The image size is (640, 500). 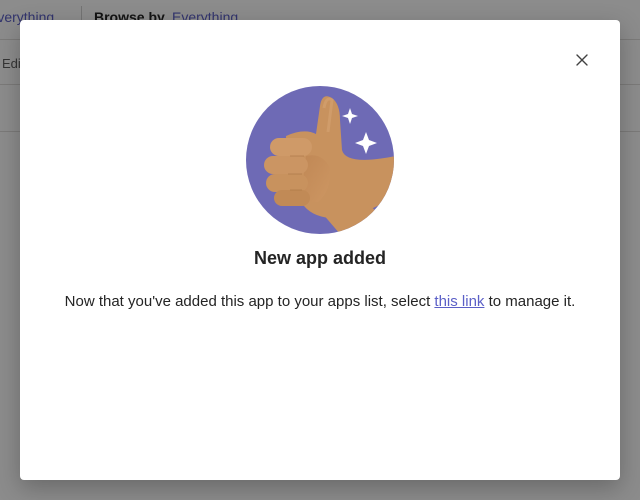 I want to click on close-button, so click(x=582, y=60).